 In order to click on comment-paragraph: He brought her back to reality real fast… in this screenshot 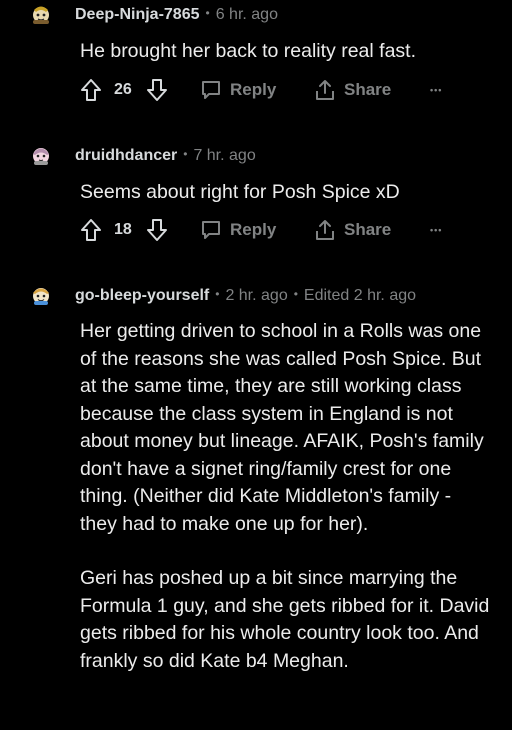, I will do `click(248, 51)`.